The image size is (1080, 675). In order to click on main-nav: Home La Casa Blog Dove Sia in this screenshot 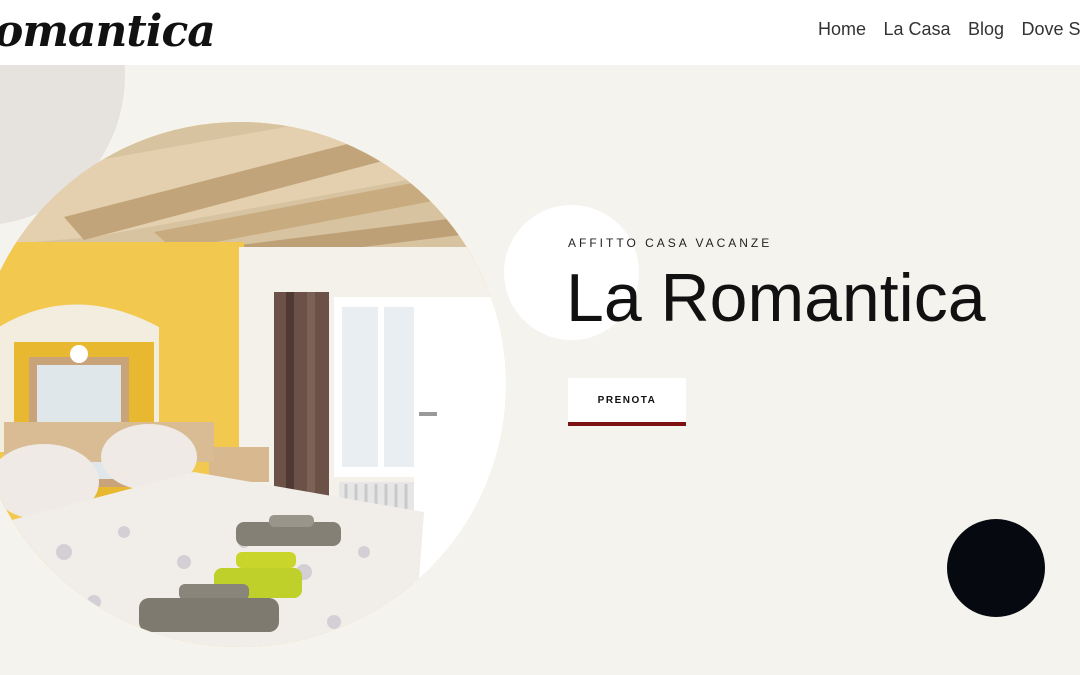, I will do `click(949, 29)`.